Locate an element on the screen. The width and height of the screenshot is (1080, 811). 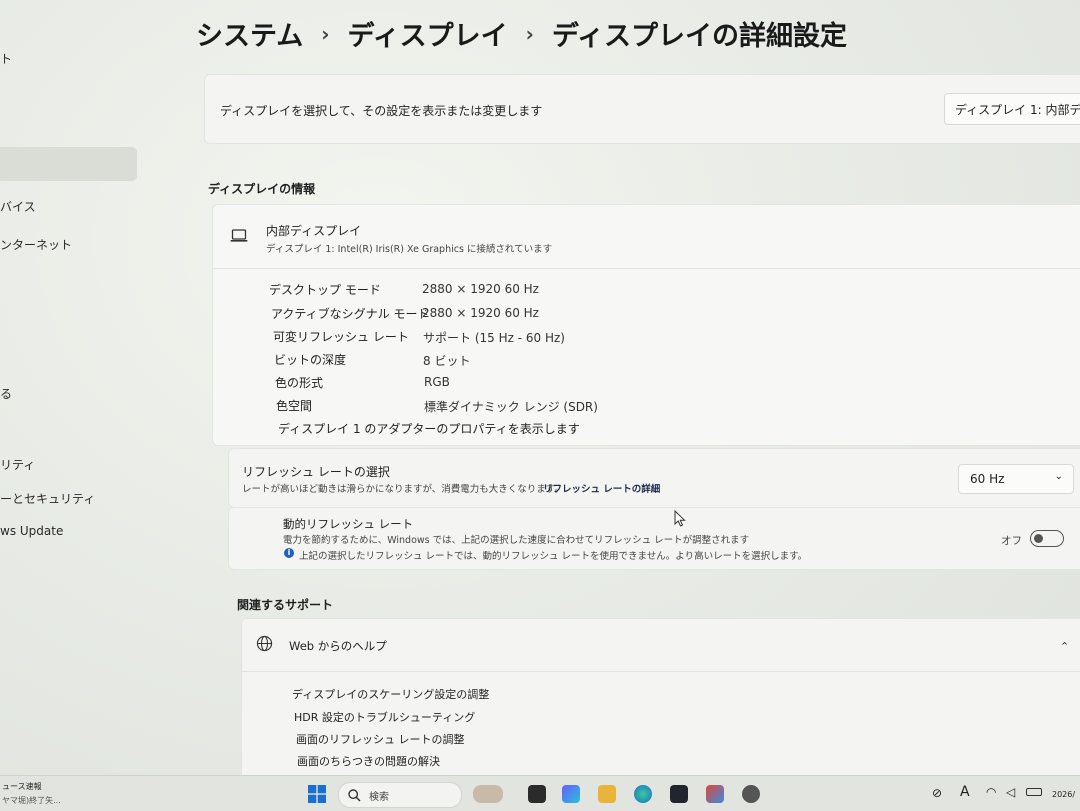
copilot-icon is located at coordinates (571, 794).